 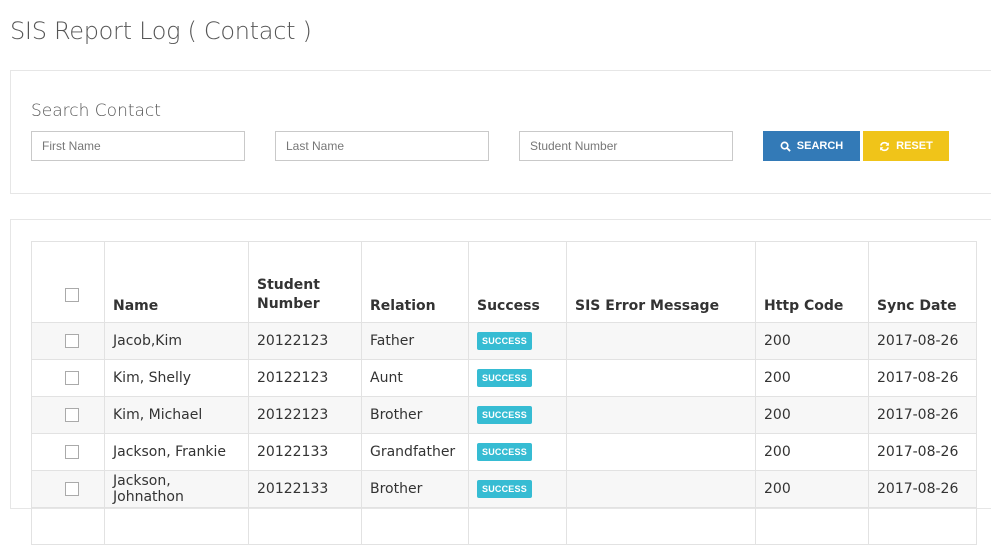 What do you see at coordinates (72, 295) in the screenshot?
I see `select-all-checkbox` at bounding box center [72, 295].